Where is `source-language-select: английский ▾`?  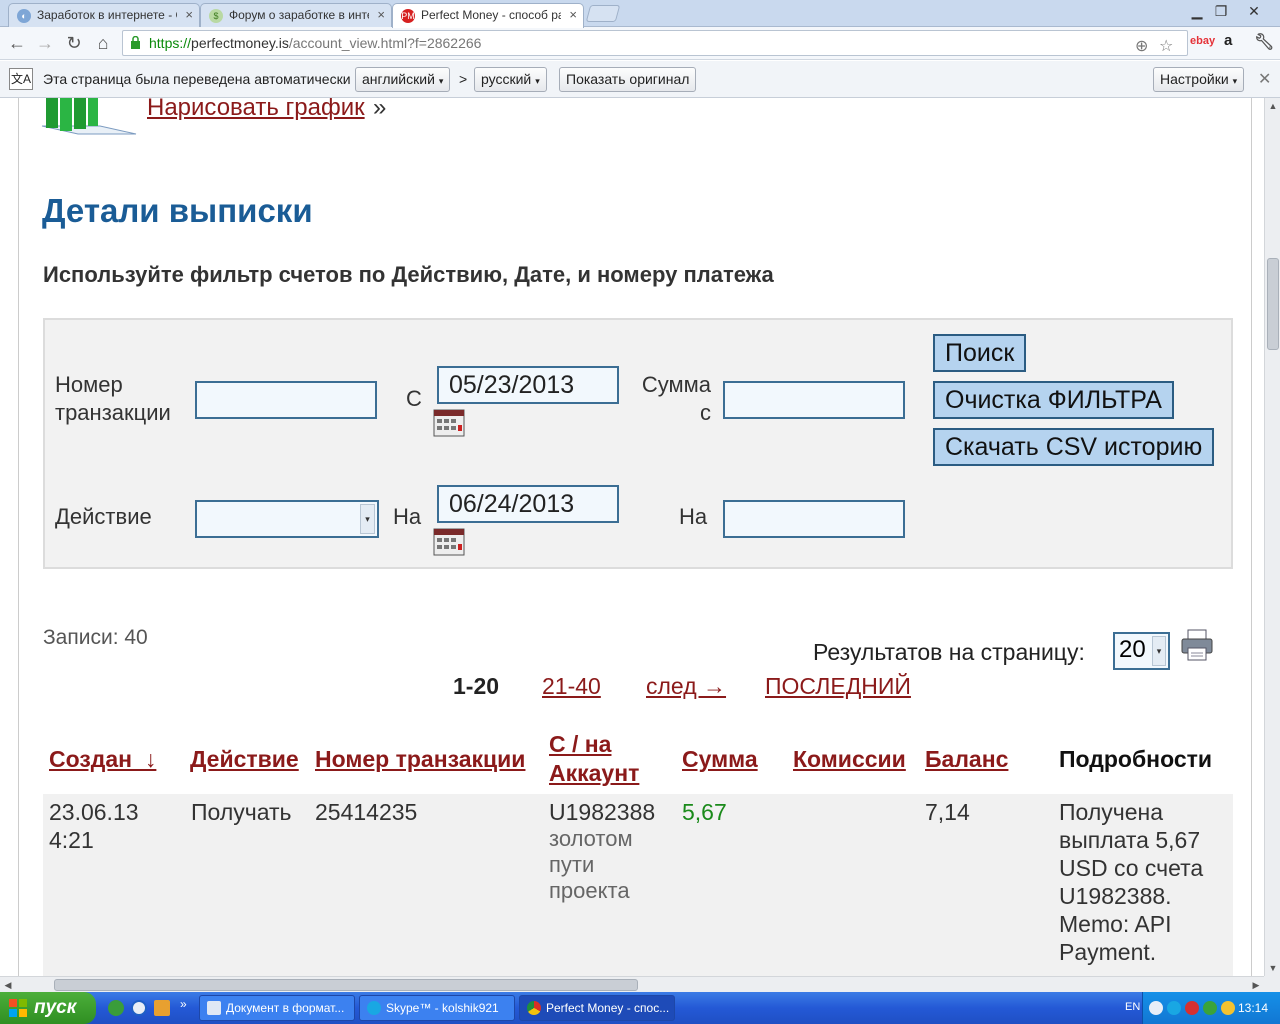 source-language-select: английский ▾ is located at coordinates (403, 79).